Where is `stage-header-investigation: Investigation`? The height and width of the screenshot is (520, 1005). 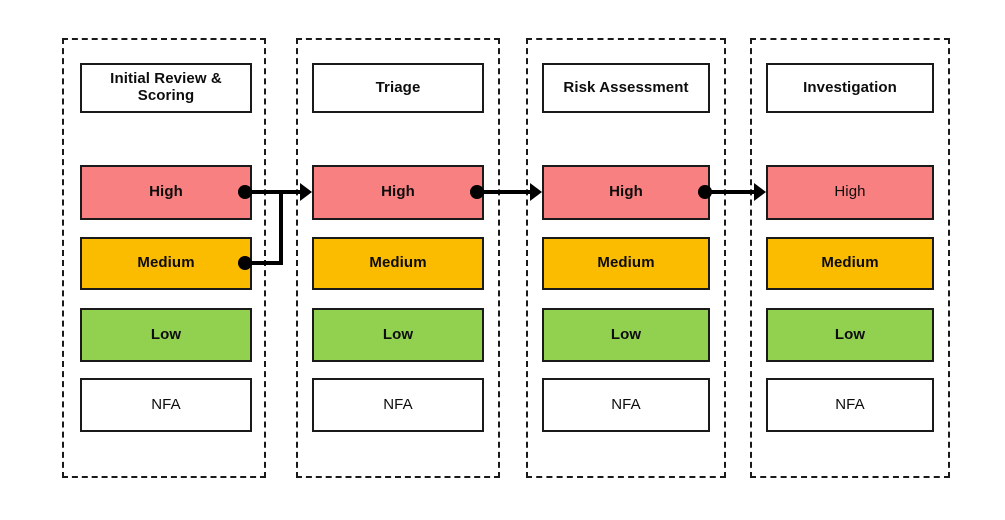
stage-header-investigation: Investigation is located at coordinates (850, 88).